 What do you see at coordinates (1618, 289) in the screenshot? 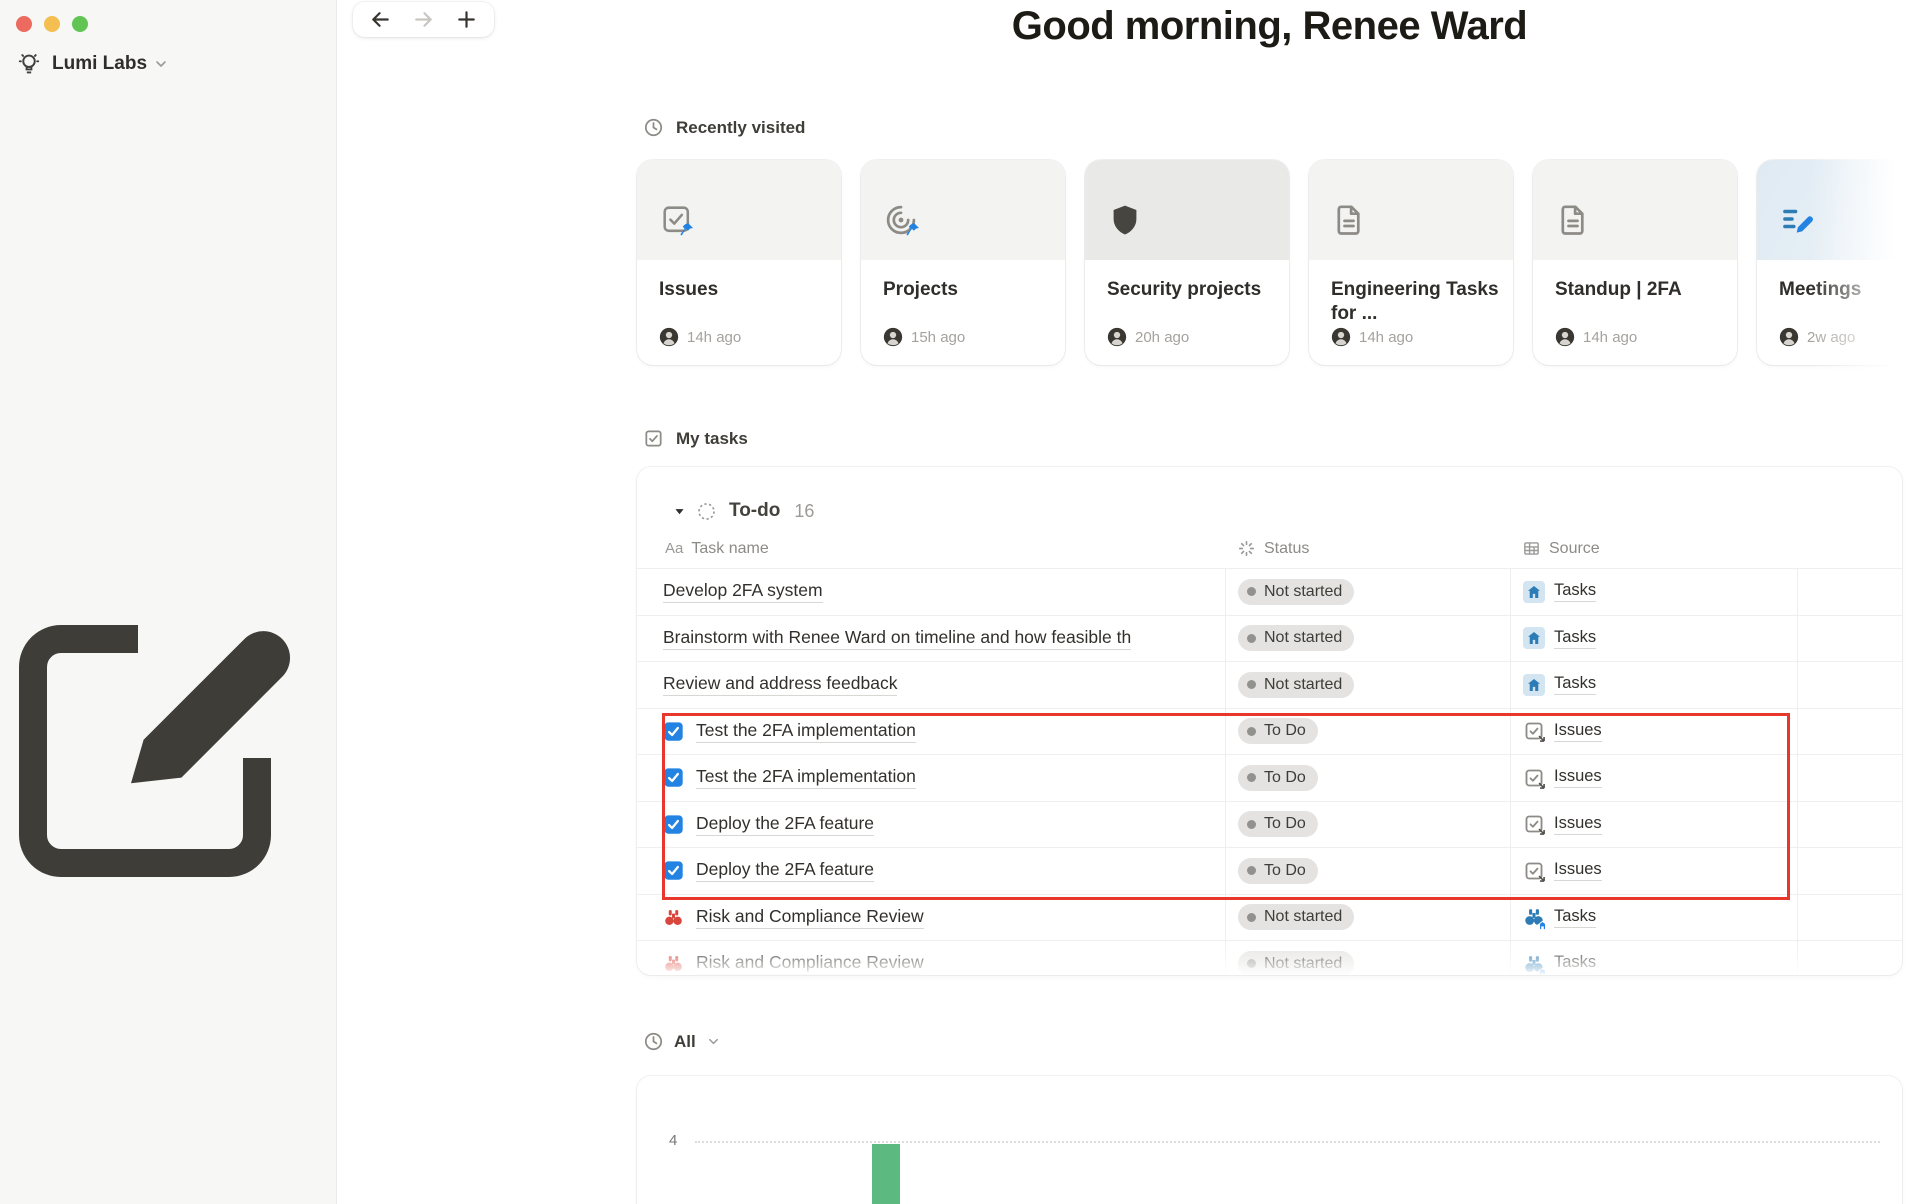
I see `card-title: Standup | 2FA` at bounding box center [1618, 289].